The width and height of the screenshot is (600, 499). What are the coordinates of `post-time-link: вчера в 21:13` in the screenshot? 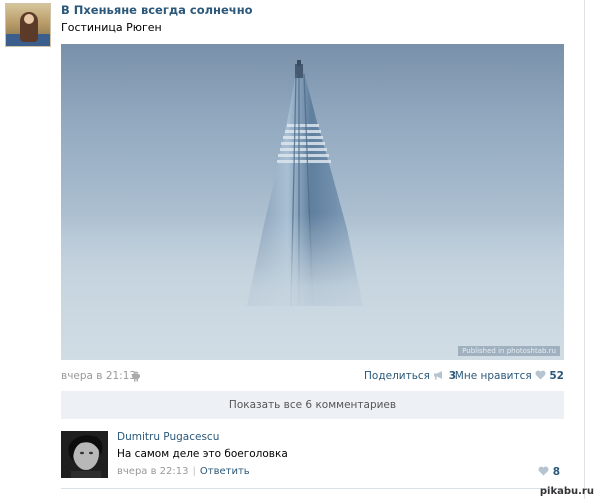 It's located at (98, 376).